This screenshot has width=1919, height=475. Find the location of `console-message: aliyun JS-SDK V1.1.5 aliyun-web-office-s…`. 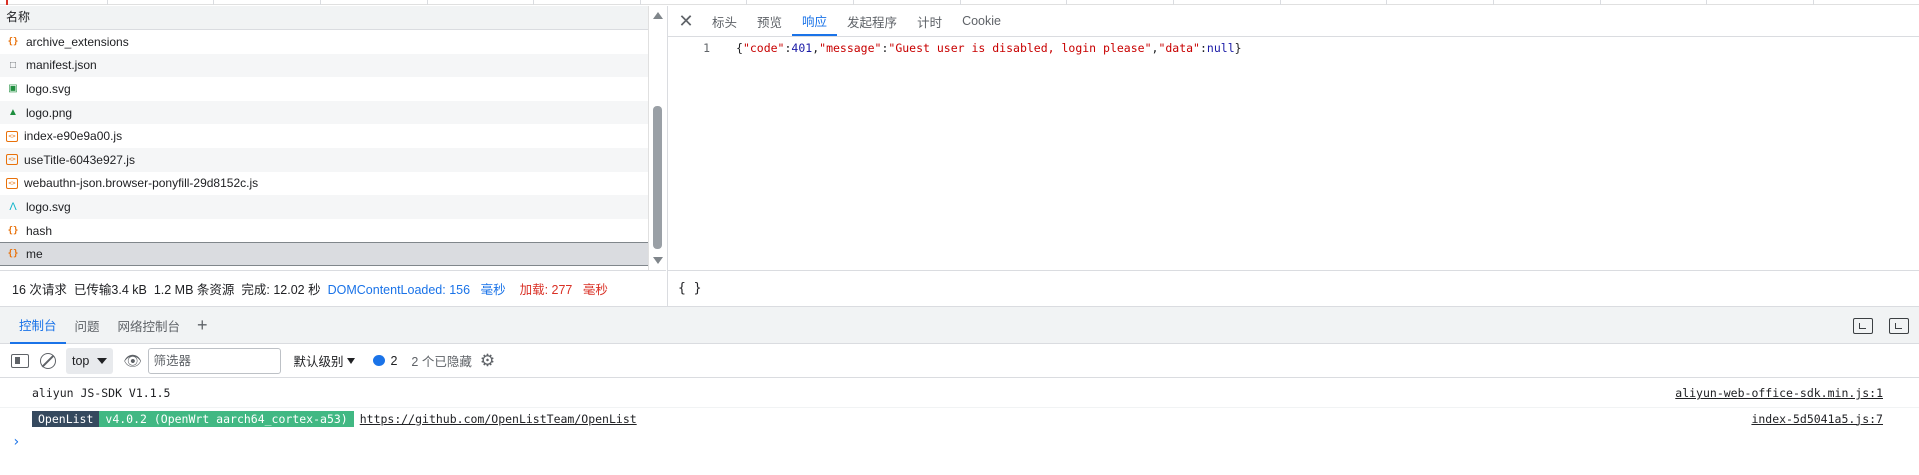

console-message: aliyun JS-SDK V1.1.5 aliyun-web-office-s… is located at coordinates (959, 393).